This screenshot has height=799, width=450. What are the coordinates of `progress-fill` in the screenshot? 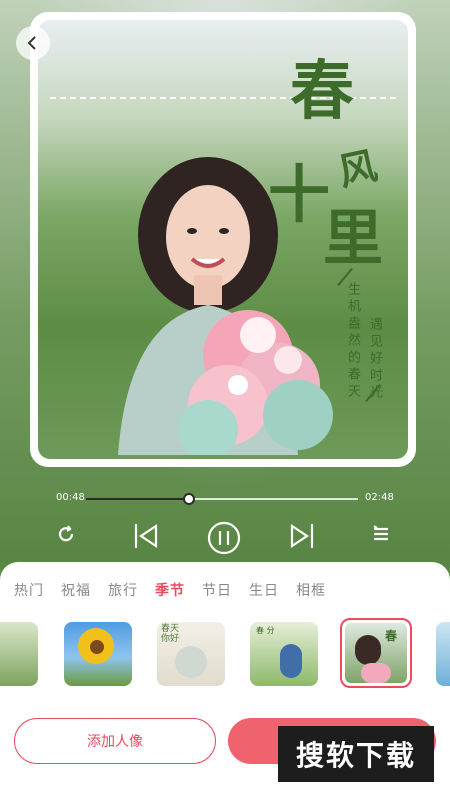 It's located at (138, 499).